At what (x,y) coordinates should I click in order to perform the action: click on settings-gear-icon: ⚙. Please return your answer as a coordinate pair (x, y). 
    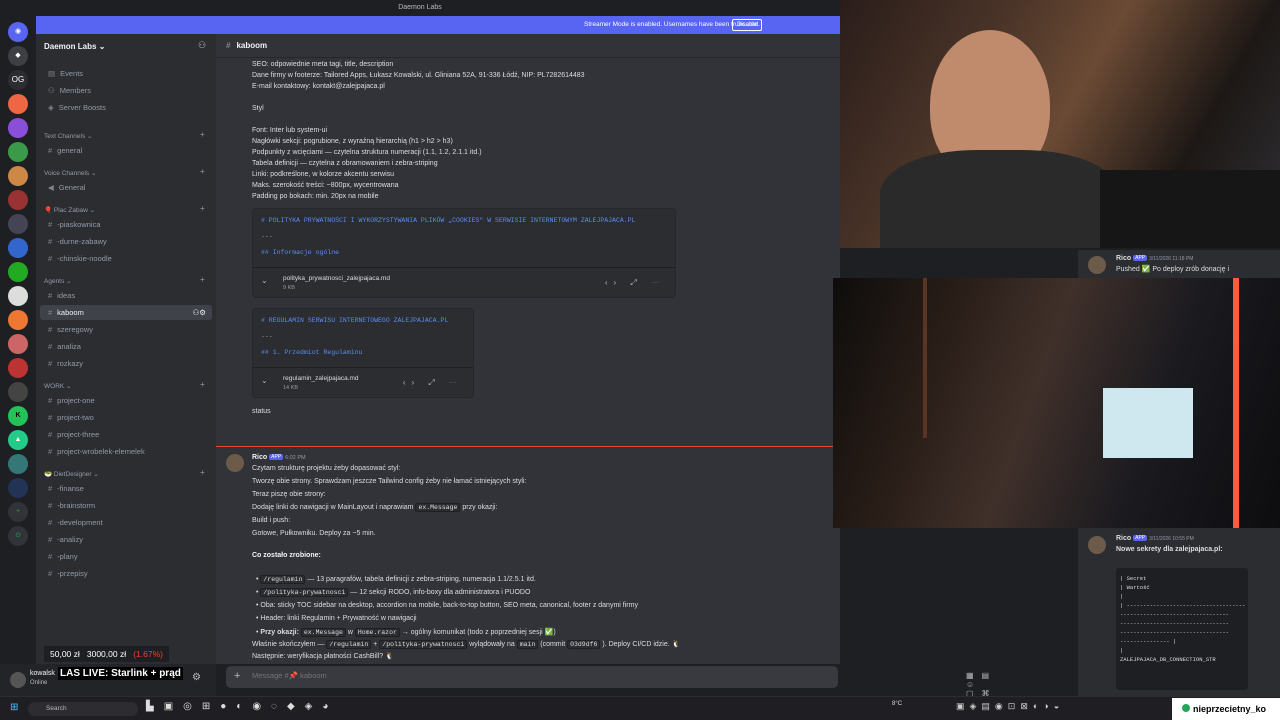
    Looking at the image, I should click on (196, 677).